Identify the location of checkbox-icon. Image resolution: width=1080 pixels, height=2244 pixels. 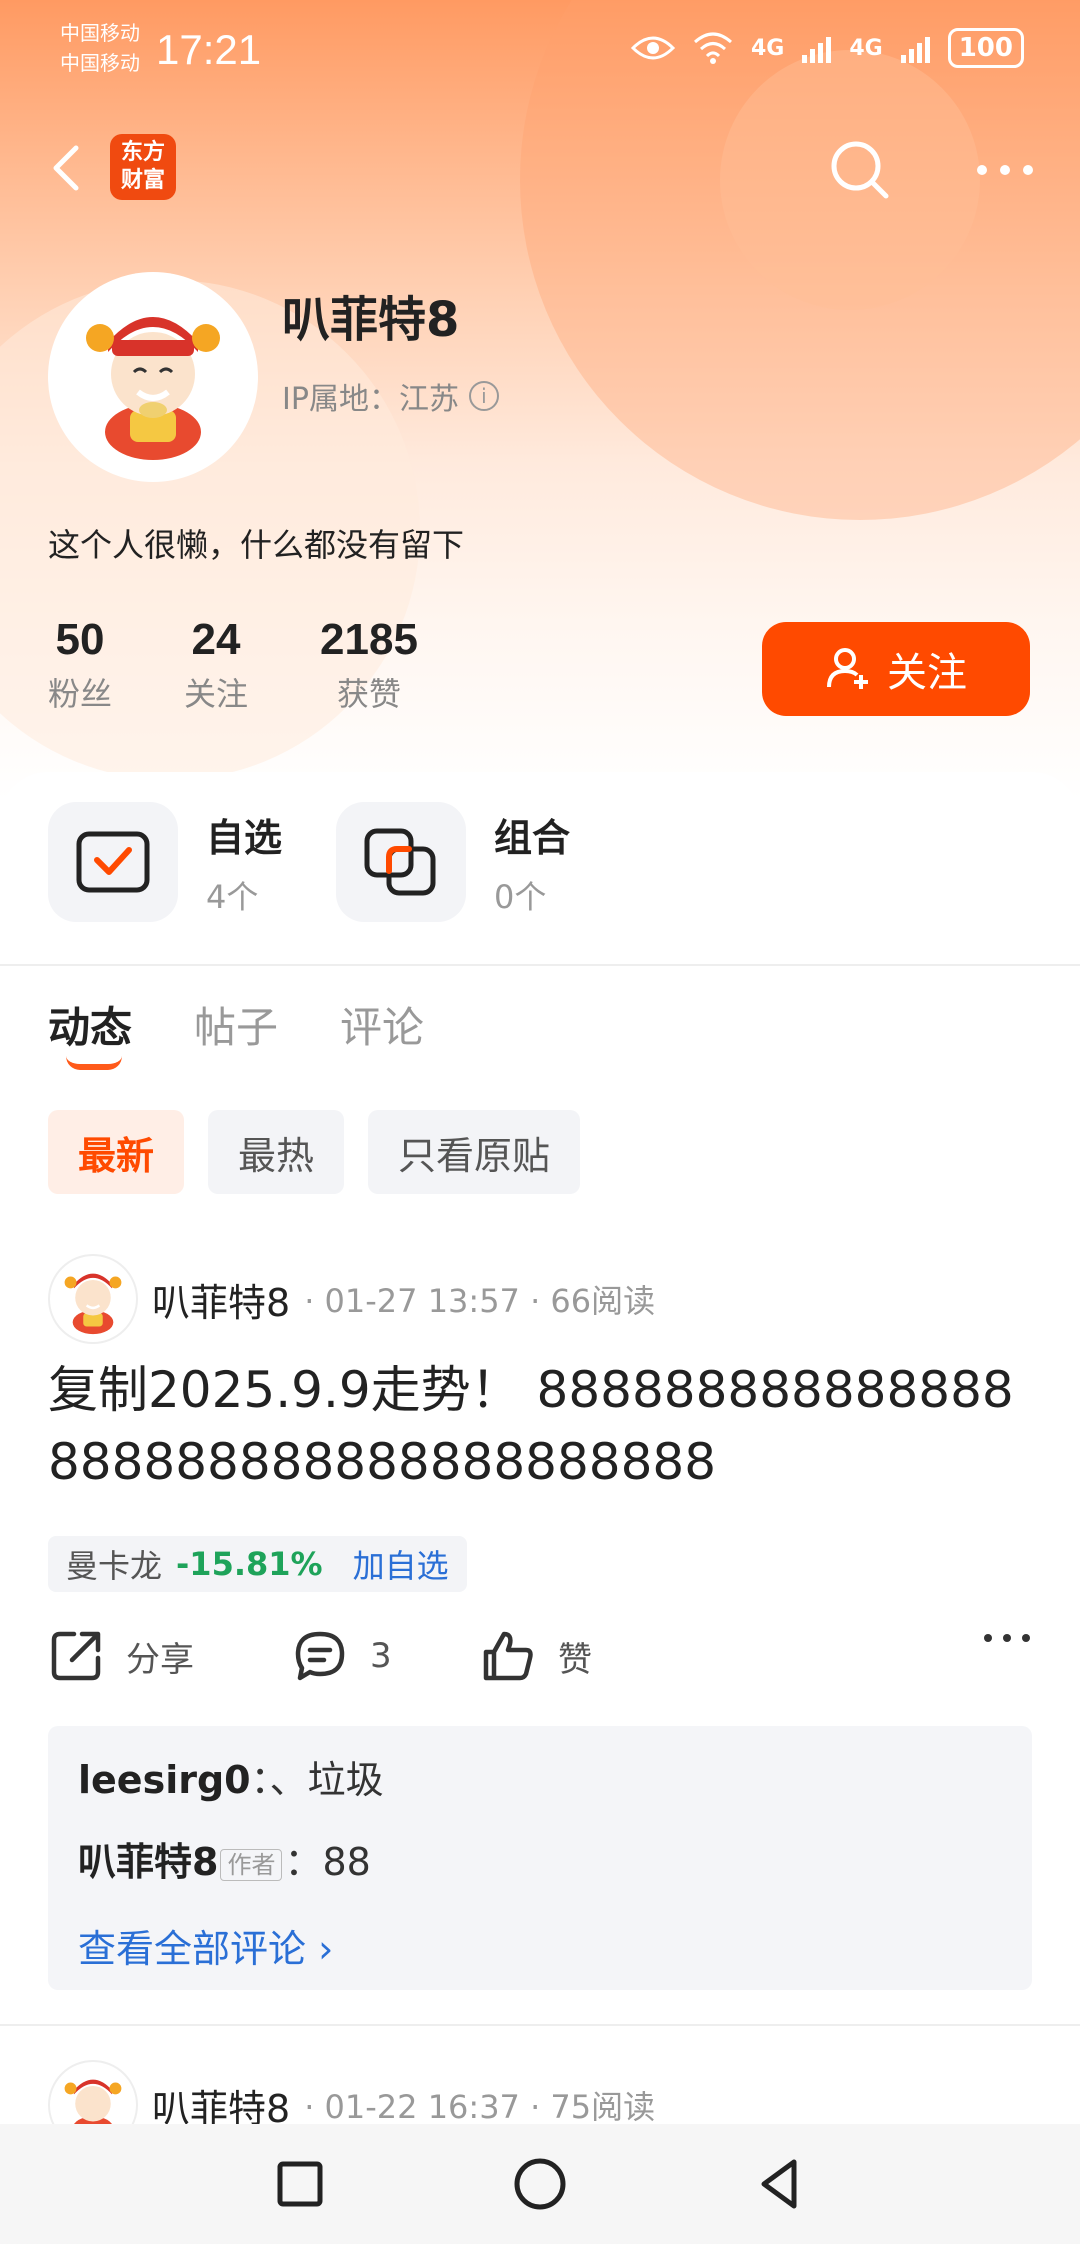
(113, 862).